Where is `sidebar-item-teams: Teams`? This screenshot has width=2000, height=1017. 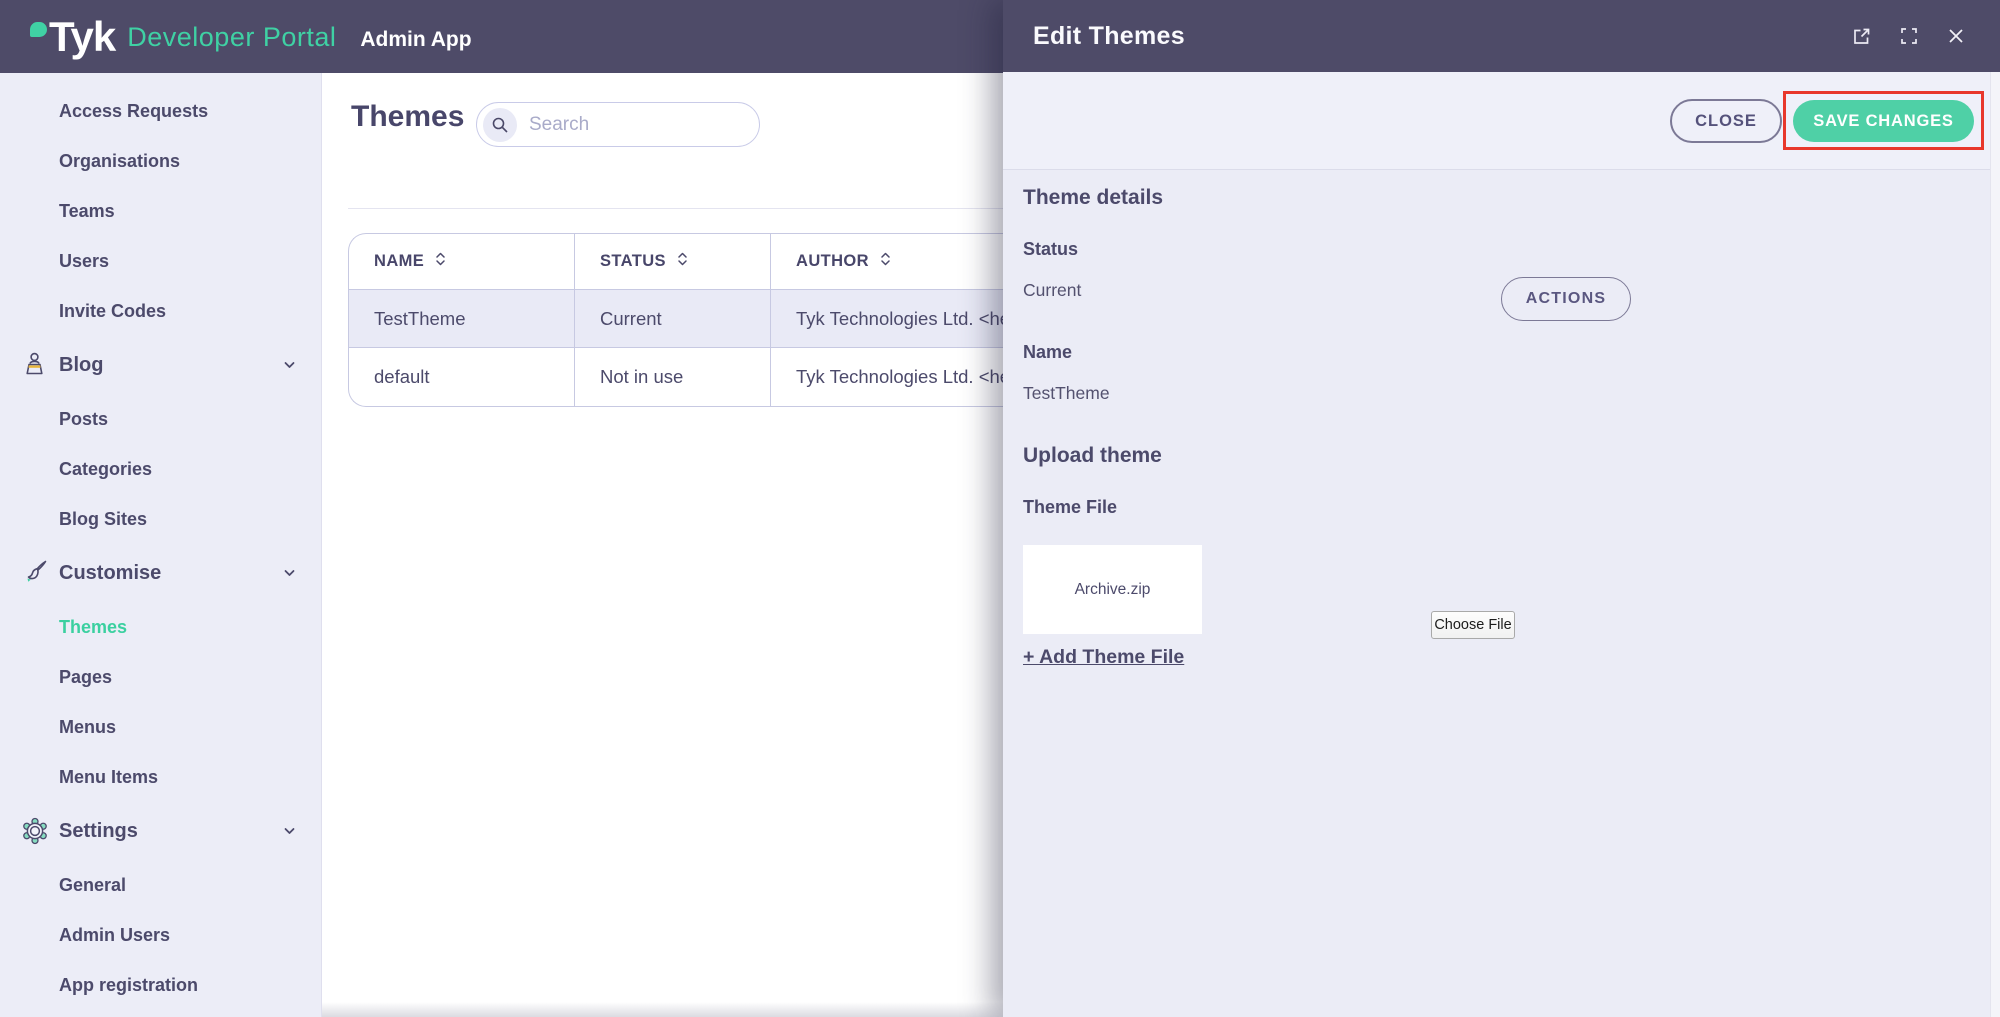
sidebar-item-teams: Teams is located at coordinates (160, 211).